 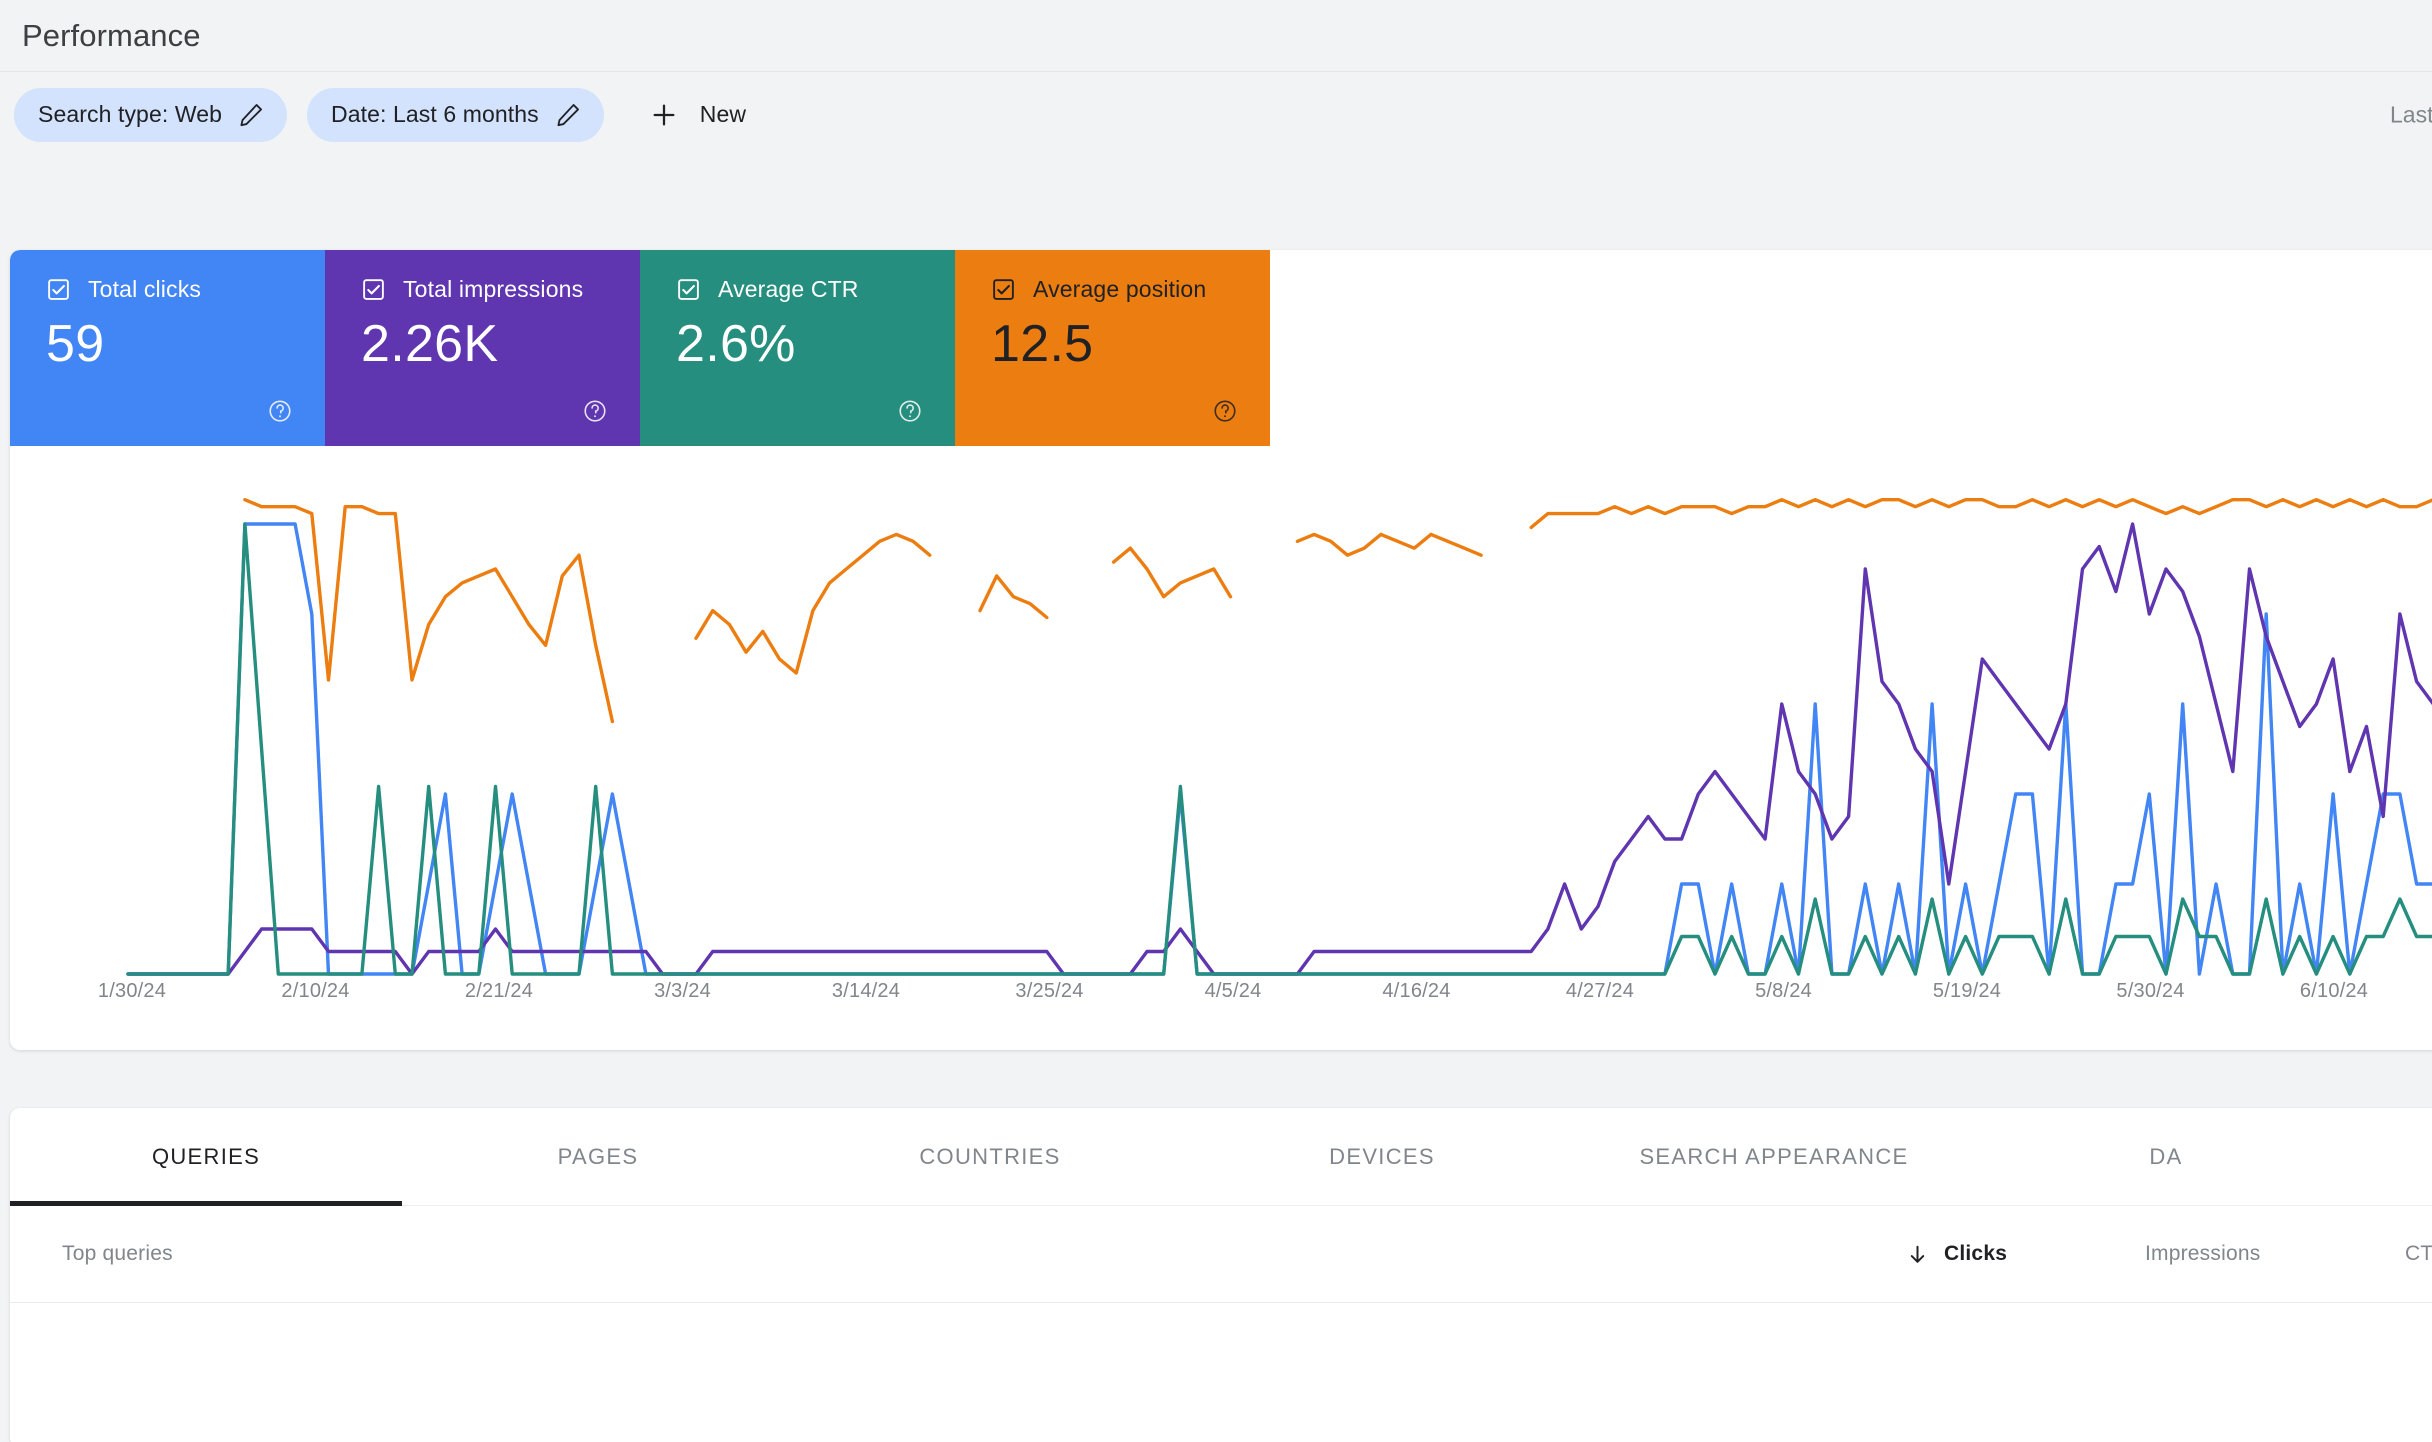 I want to click on metric-value: 2.6%, so click(x=736, y=344).